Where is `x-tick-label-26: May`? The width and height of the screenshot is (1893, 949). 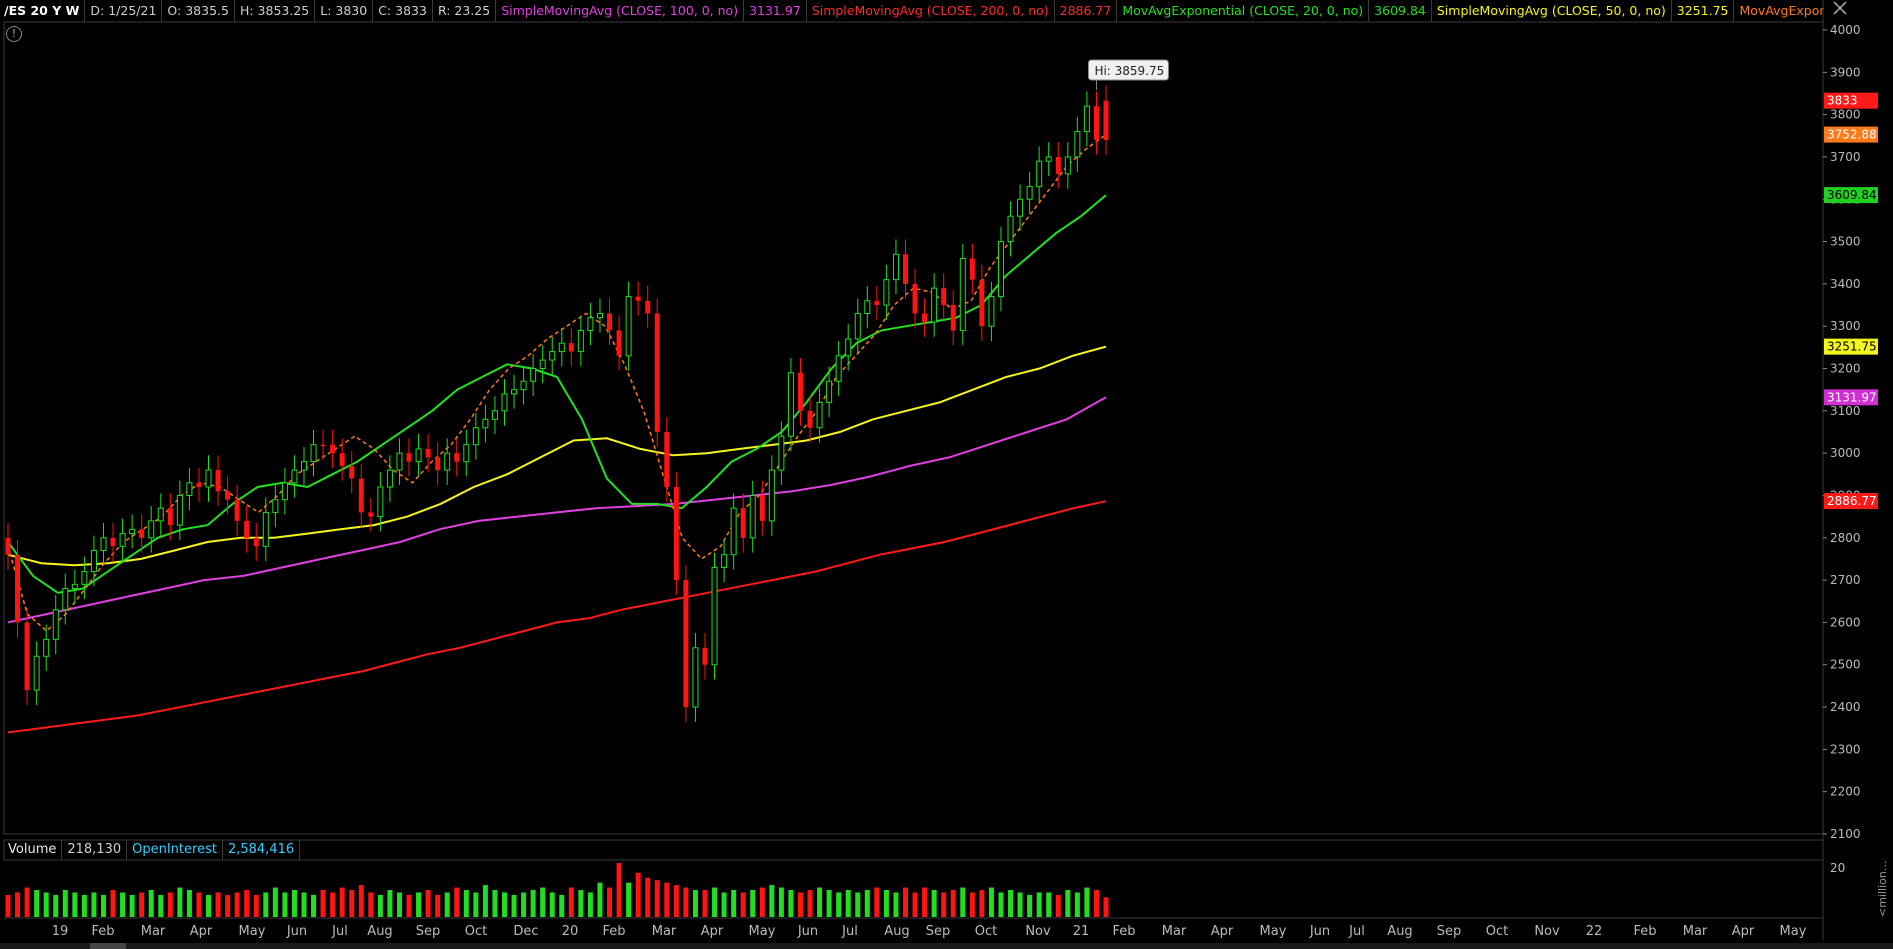 x-tick-label-26: May is located at coordinates (1273, 931).